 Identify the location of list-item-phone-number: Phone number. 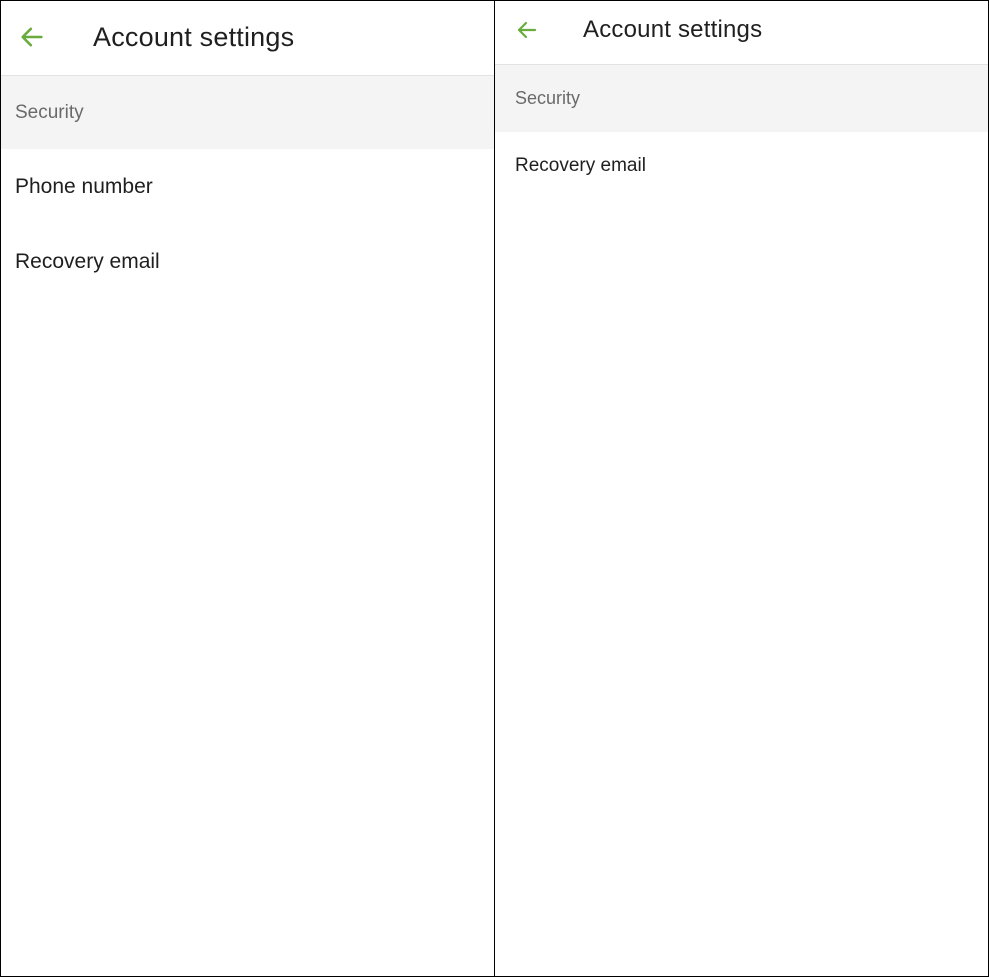
(247, 186).